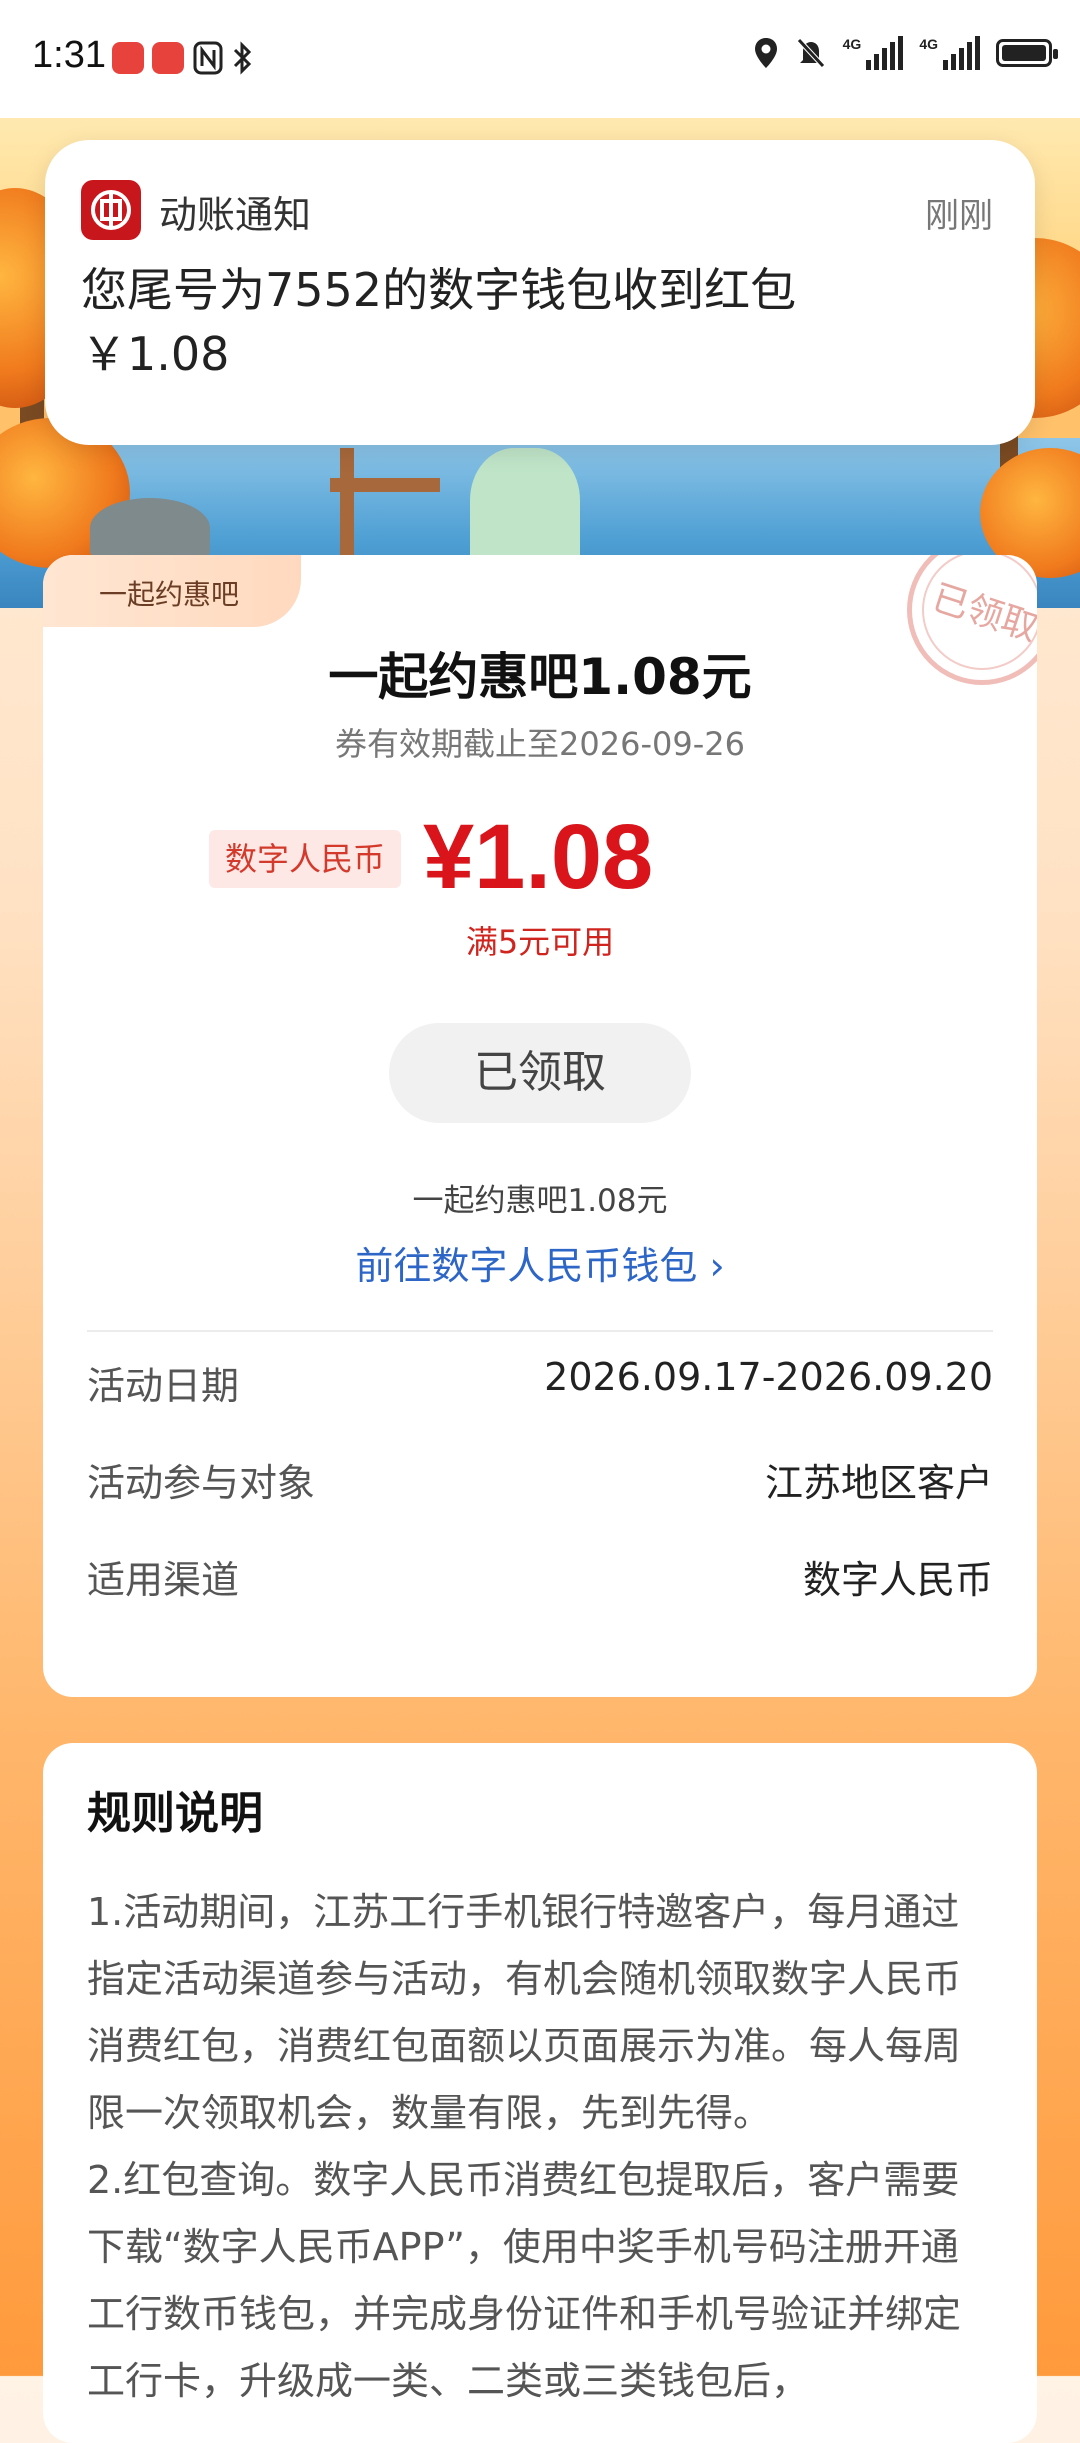 Image resolution: width=1080 pixels, height=2443 pixels. What do you see at coordinates (169, 594) in the screenshot?
I see `campaign-tag-label: 一起约惠吧` at bounding box center [169, 594].